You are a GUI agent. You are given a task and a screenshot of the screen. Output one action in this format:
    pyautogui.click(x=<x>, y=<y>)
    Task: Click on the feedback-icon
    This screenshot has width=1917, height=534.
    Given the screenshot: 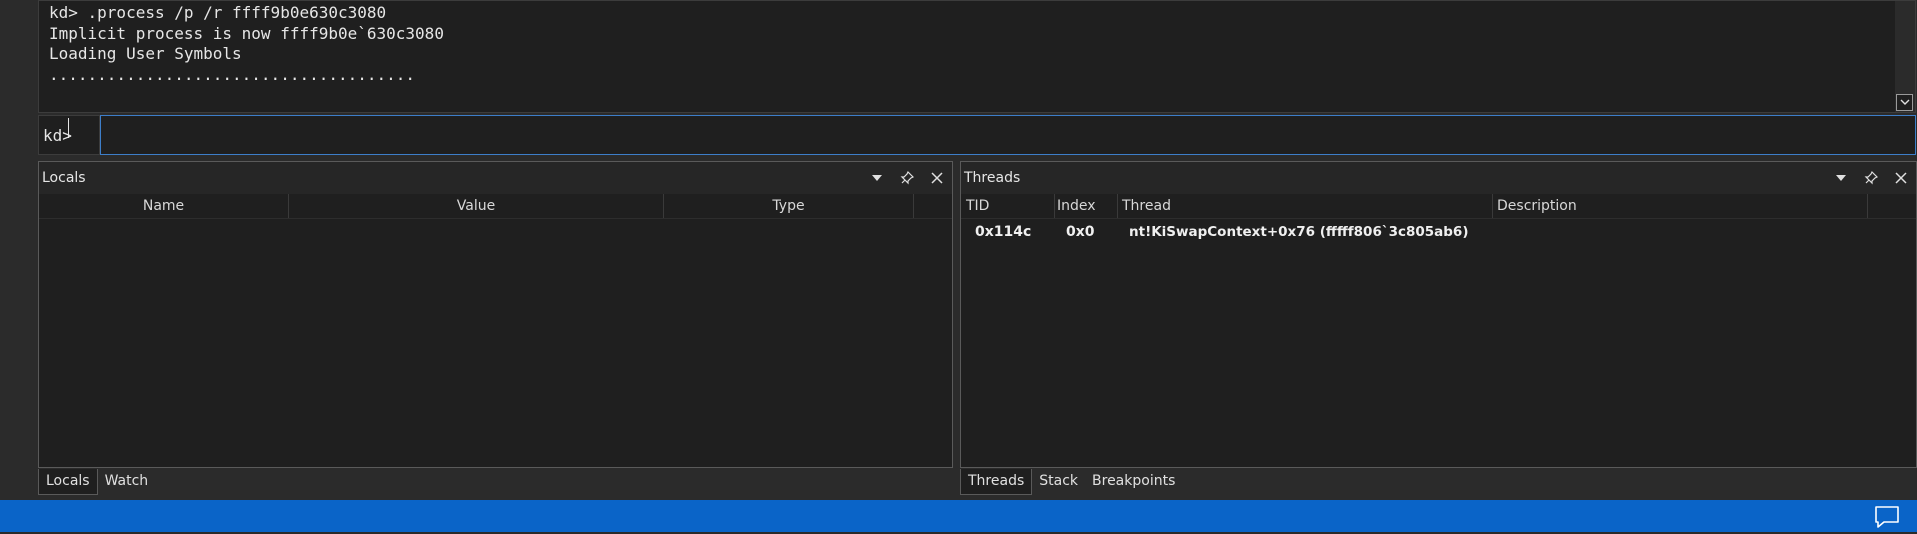 What is the action you would take?
    pyautogui.click(x=1887, y=517)
    